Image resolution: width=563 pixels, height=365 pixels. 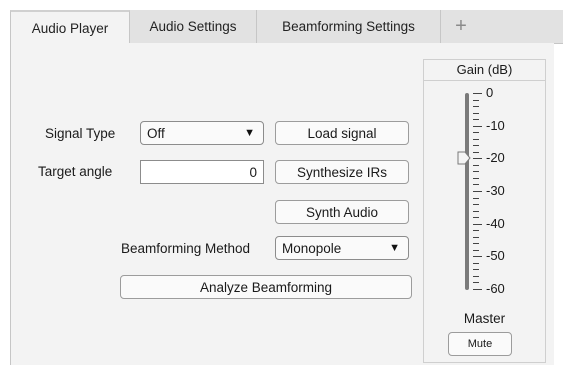 I want to click on gain-tick-label: -50, so click(x=495, y=255).